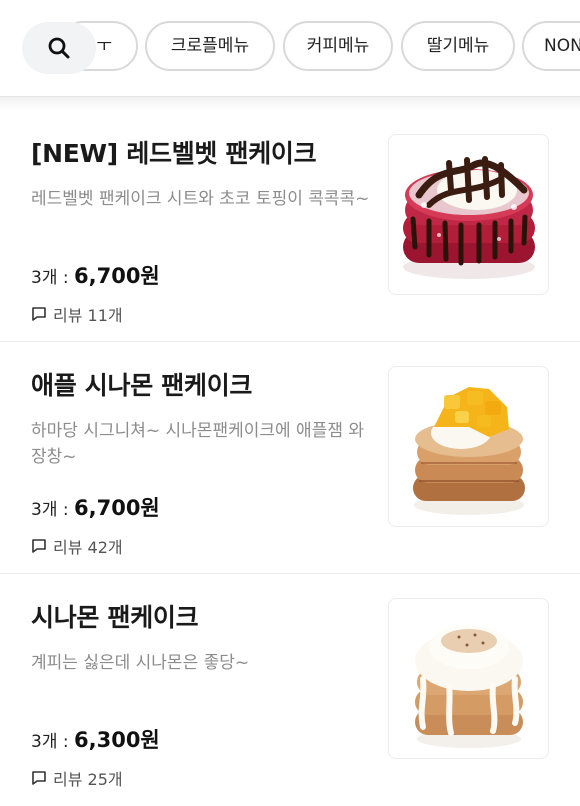 This screenshot has width=580, height=806. I want to click on menu-item-description: 레드벨벳 팬케이크 시트와 초코 토핑이 콕콕콕~, so click(200, 199).